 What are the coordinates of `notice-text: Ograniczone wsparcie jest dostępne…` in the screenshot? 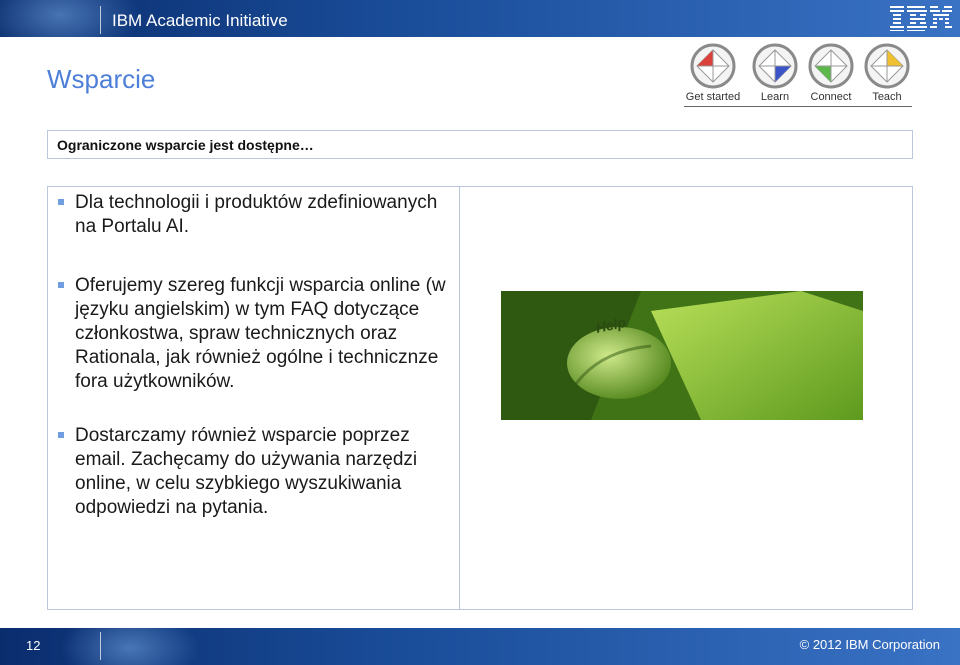 It's located at (185, 145).